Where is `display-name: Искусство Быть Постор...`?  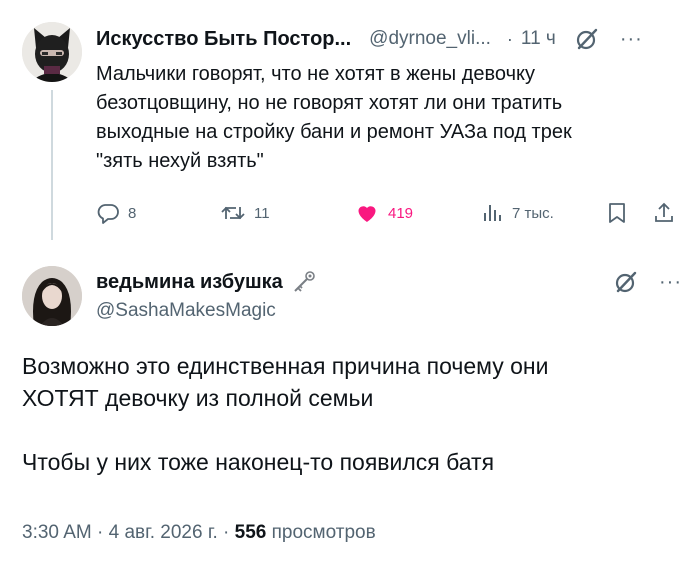 display-name: Искусство Быть Постор... is located at coordinates (223, 39).